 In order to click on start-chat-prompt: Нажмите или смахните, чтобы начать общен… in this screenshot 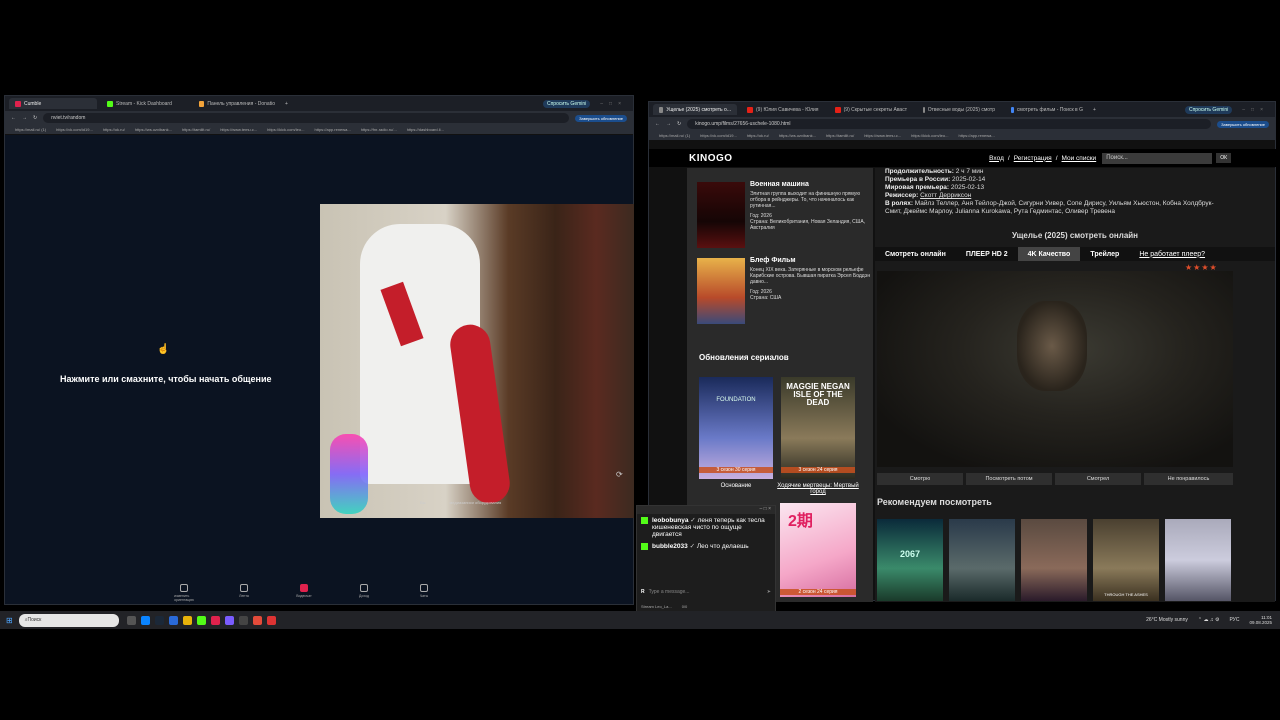, I will do `click(166, 379)`.